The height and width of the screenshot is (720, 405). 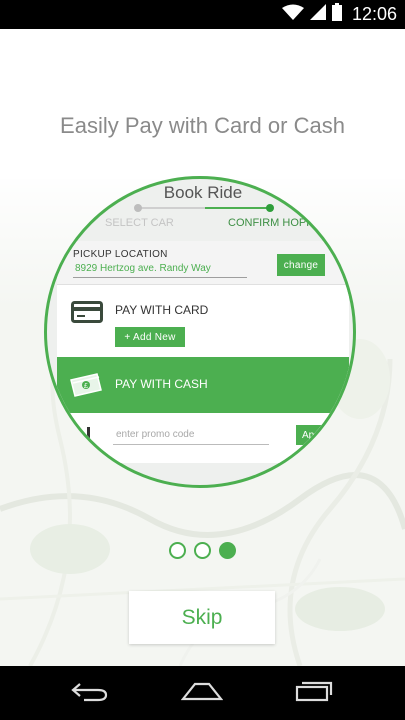 What do you see at coordinates (120, 254) in the screenshot?
I see `pickup-label: PICKUP LOCATION` at bounding box center [120, 254].